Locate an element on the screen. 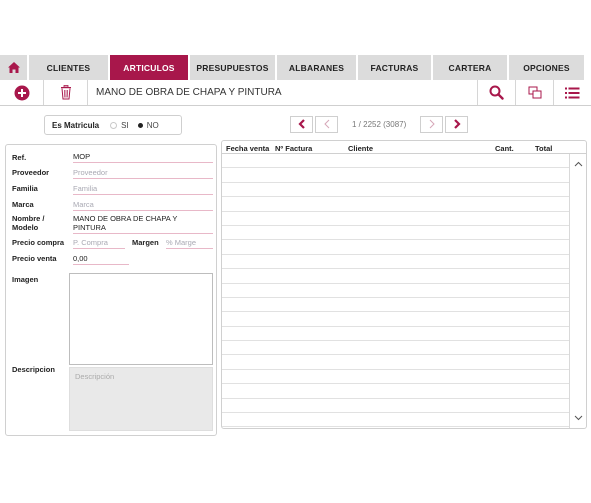 The image size is (591, 503). radio-no: NO is located at coordinates (148, 125).